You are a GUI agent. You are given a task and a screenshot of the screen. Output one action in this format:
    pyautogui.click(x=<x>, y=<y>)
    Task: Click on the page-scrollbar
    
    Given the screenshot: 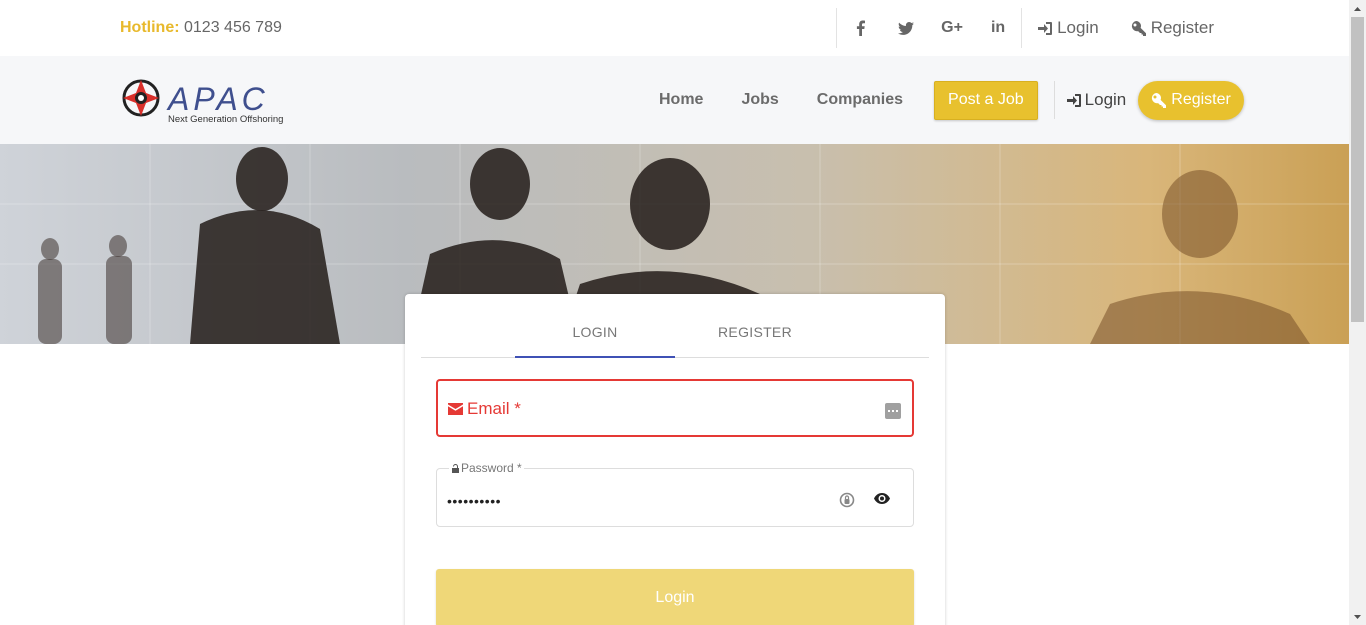 What is the action you would take?
    pyautogui.click(x=1357, y=312)
    